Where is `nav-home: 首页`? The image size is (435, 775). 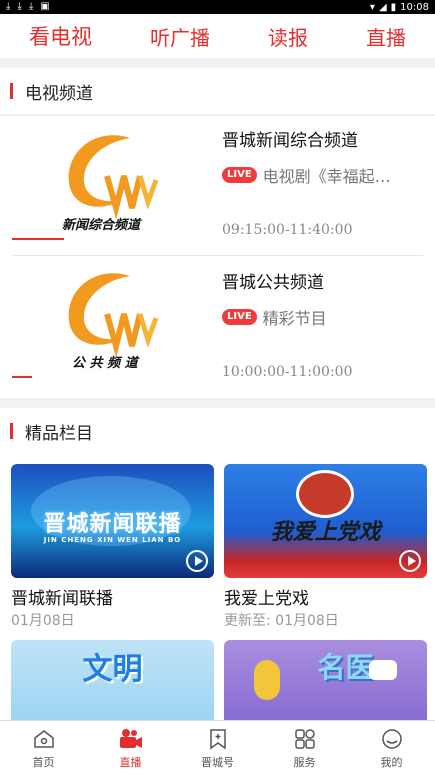 nav-home: 首页 is located at coordinates (44, 748).